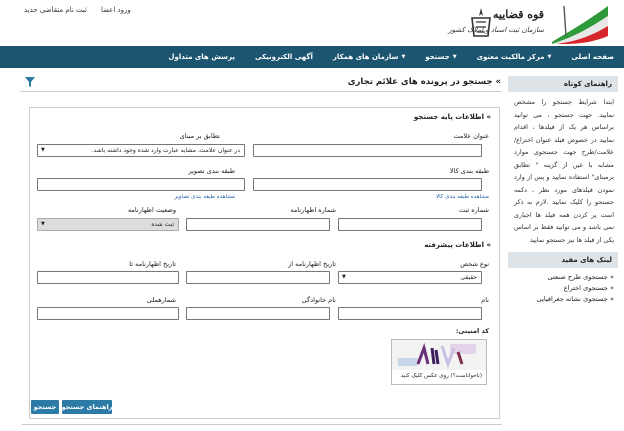 This screenshot has height=431, width=624. What do you see at coordinates (30, 82) in the screenshot?
I see `filter-icon` at bounding box center [30, 82].